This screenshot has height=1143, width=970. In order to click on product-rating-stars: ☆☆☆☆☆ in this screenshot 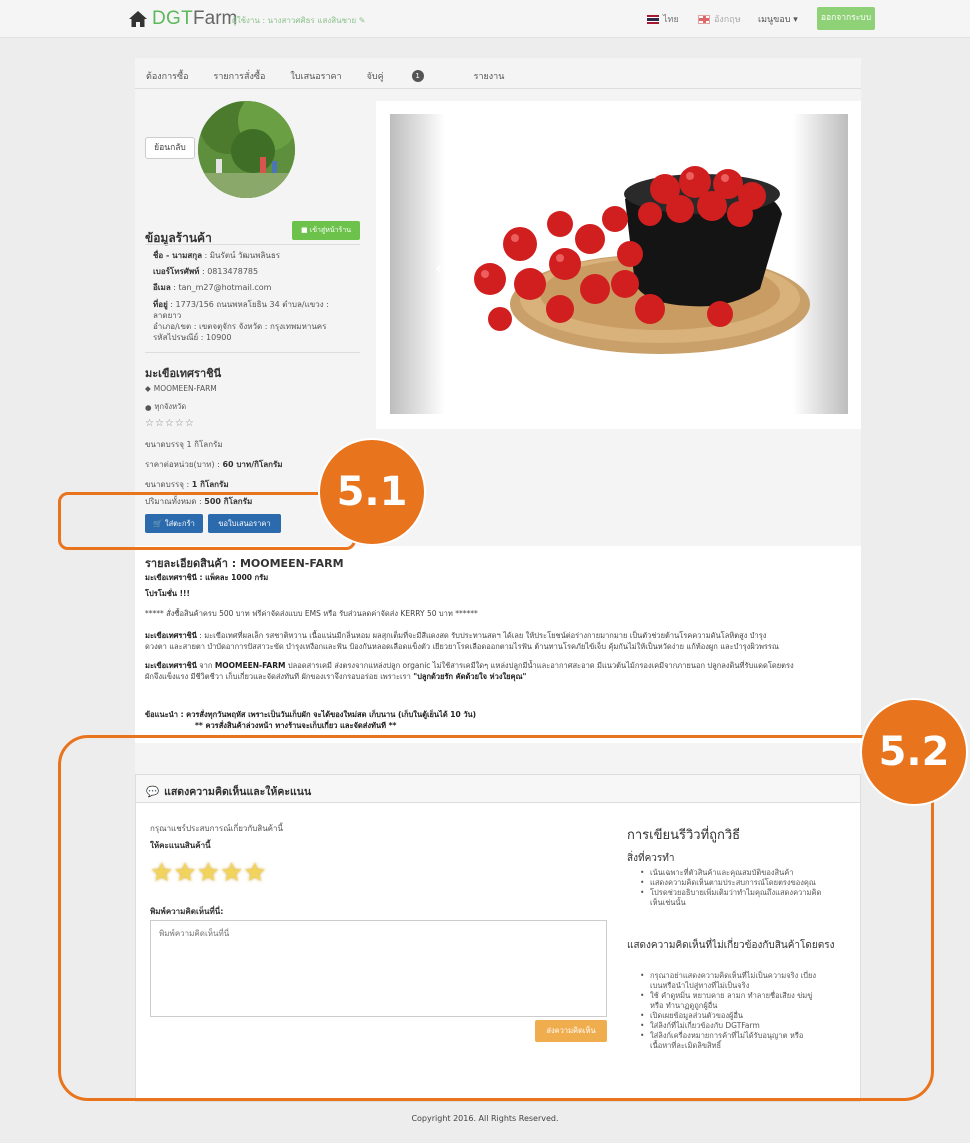, I will do `click(170, 423)`.